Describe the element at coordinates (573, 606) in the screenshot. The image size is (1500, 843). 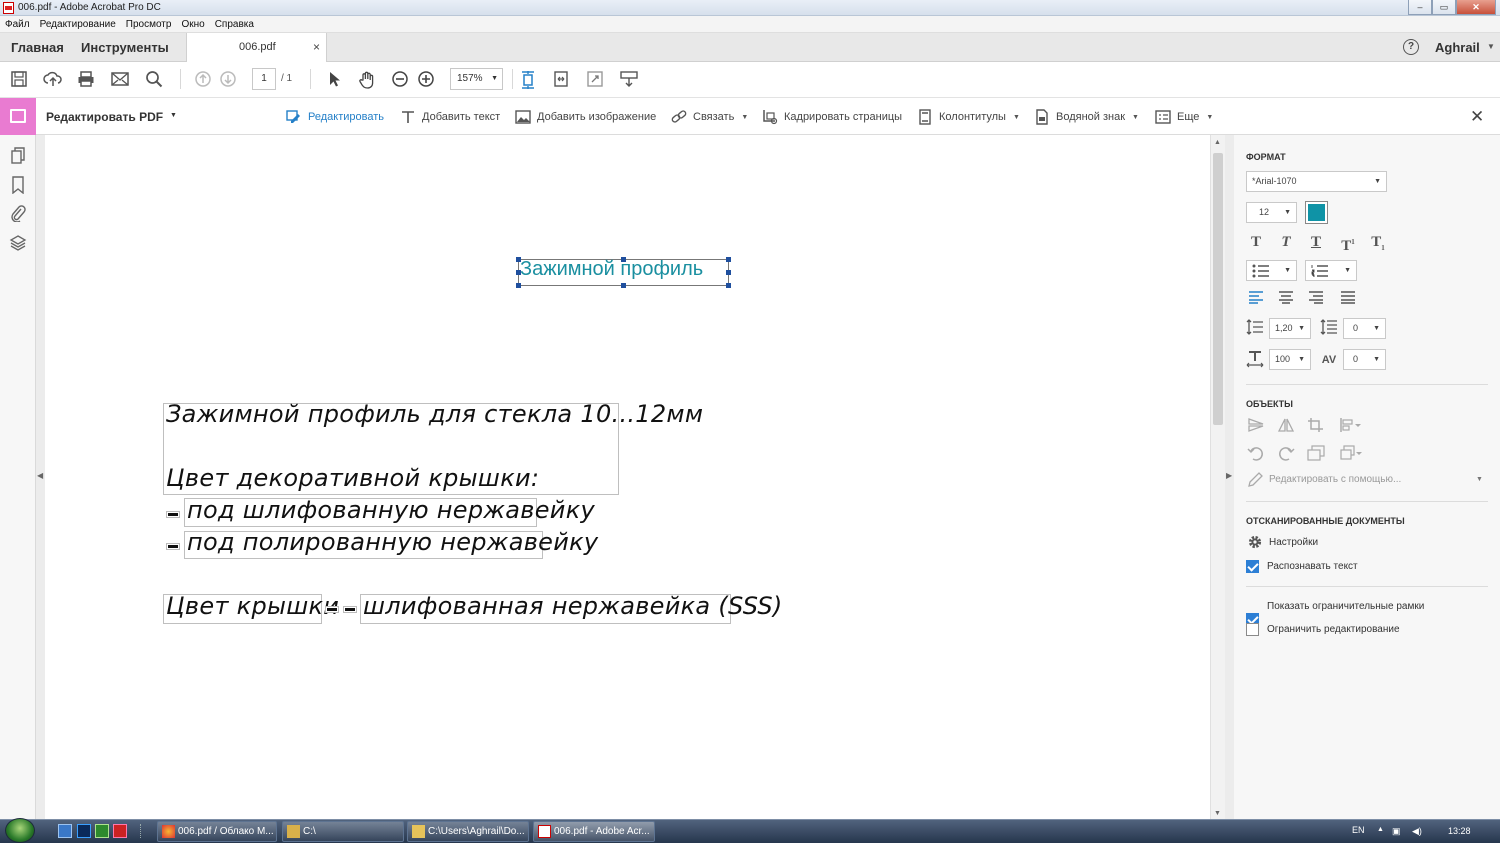
I see `doc-color-value: шлифованная нержавейка (SSS)` at that location.